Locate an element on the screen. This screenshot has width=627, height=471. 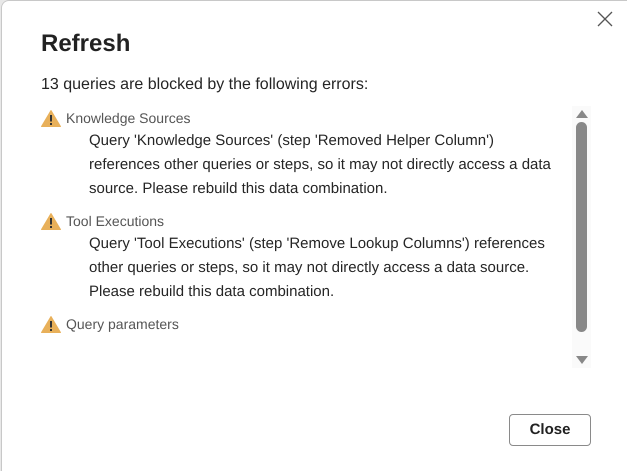
close-icon is located at coordinates (605, 19).